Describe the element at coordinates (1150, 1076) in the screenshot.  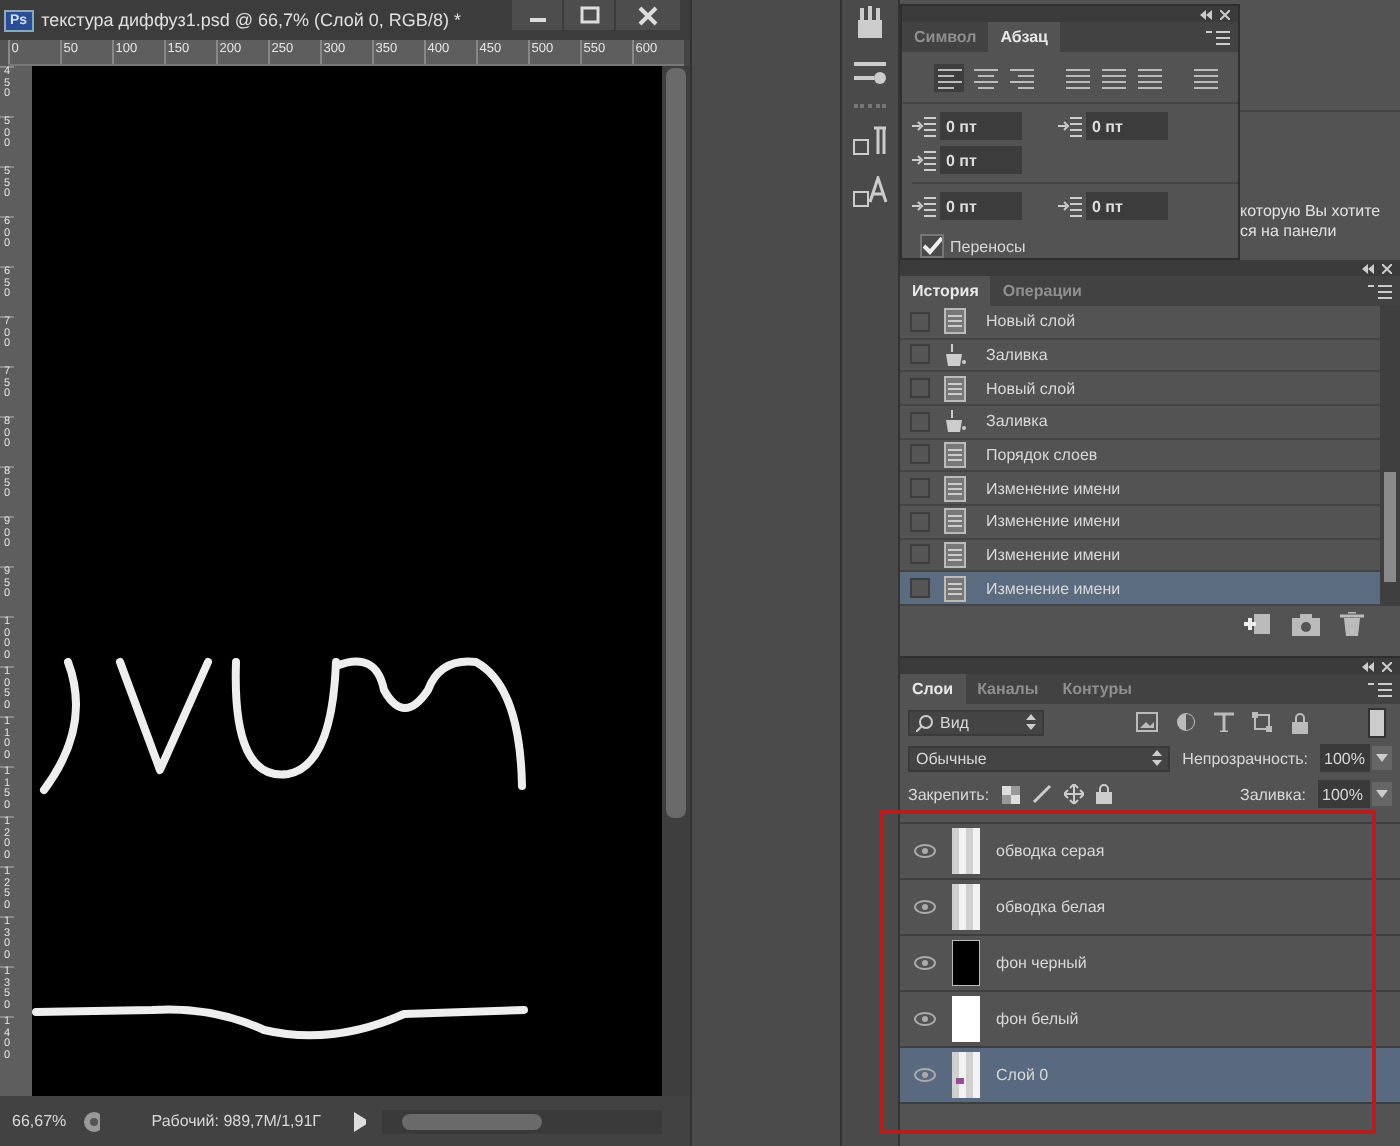
I see `layer-item: Слой 0` at that location.